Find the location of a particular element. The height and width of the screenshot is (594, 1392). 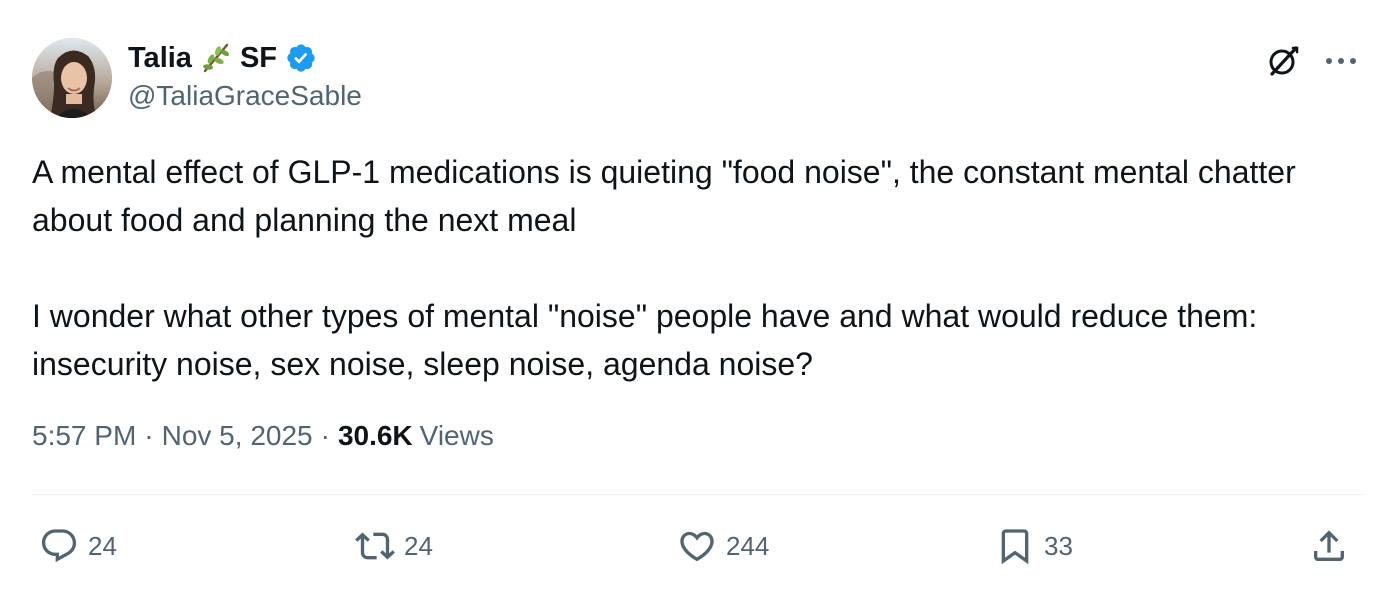

top-actions is located at coordinates (1312, 61).